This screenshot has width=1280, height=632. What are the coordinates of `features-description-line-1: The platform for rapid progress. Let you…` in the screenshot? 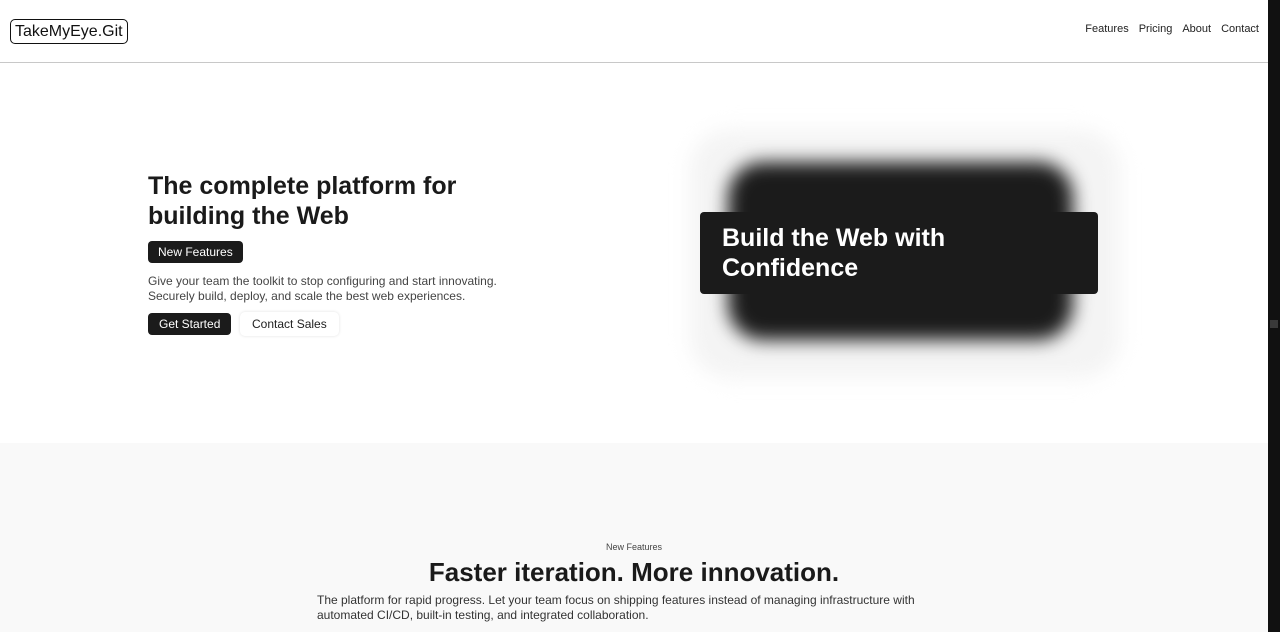 It's located at (616, 600).